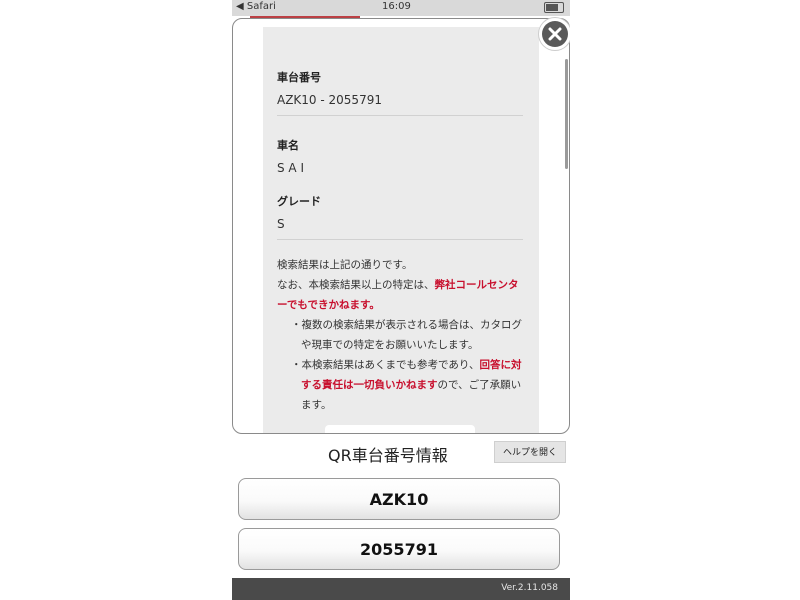 Image resolution: width=800 pixels, height=600 pixels. What do you see at coordinates (402, 295) in the screenshot?
I see `notice-line: なお、本検索結果以上の特定は、弊社コールセンターでもできかねます。` at bounding box center [402, 295].